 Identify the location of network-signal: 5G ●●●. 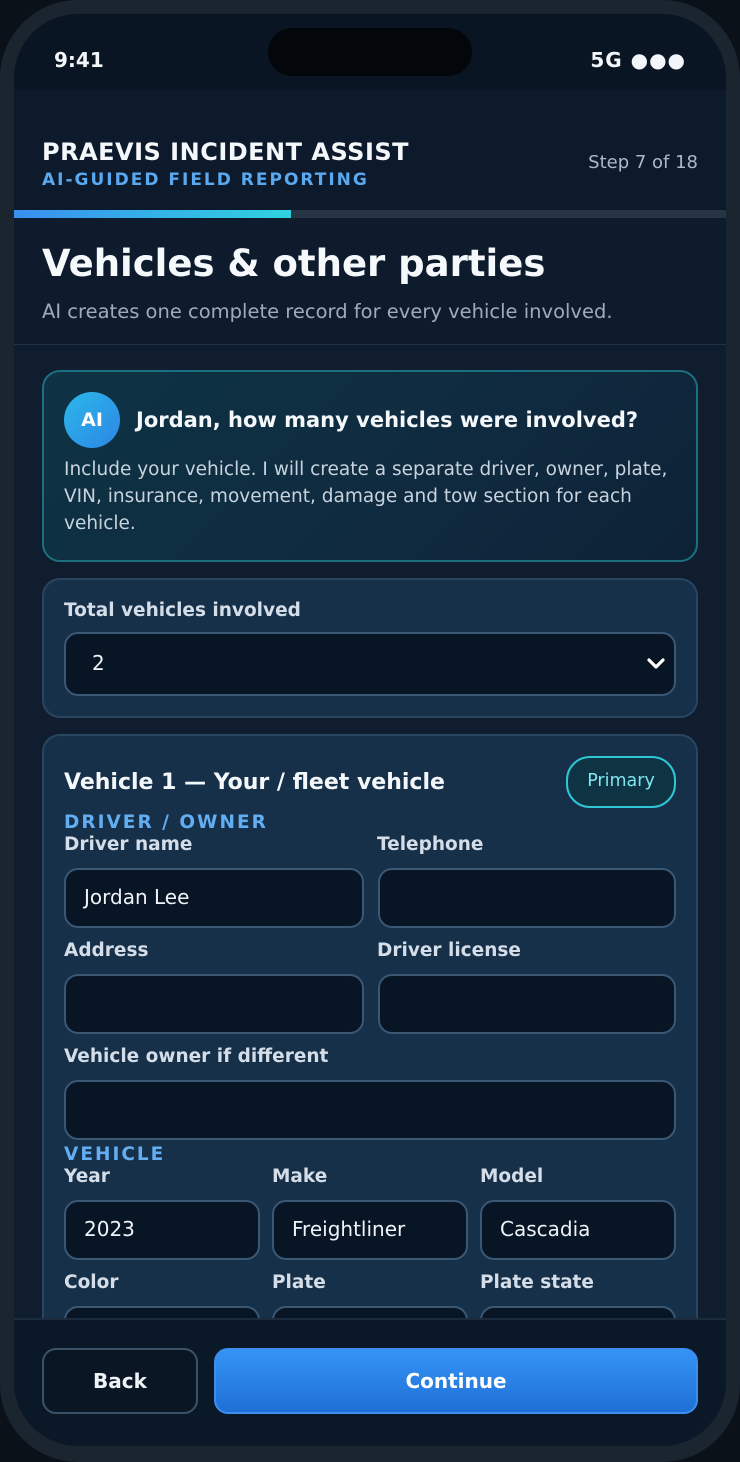
(638, 60).